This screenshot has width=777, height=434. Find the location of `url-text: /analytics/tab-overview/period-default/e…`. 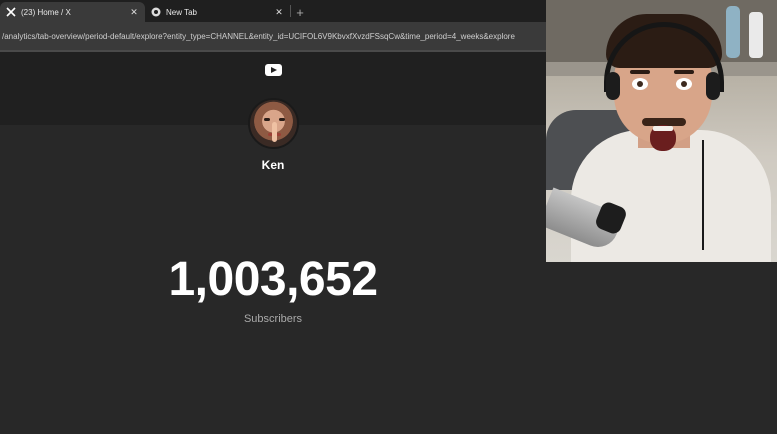

url-text: /analytics/tab-overview/period-default/e… is located at coordinates (273, 36).